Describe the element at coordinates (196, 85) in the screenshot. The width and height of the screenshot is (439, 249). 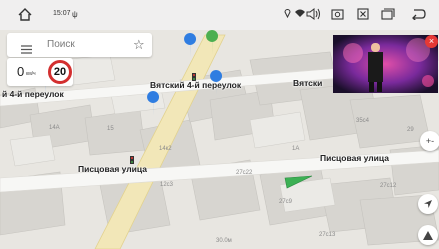
I see `street-label-pereulok-center: Вятский 4-й переулок` at that location.